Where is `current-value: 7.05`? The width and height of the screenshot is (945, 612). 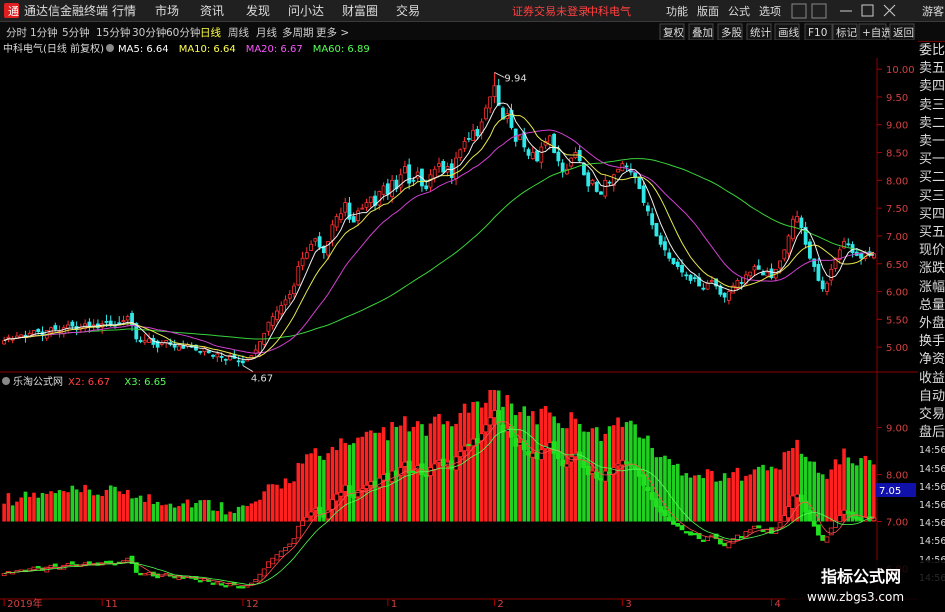 current-value: 7.05 is located at coordinates (890, 491).